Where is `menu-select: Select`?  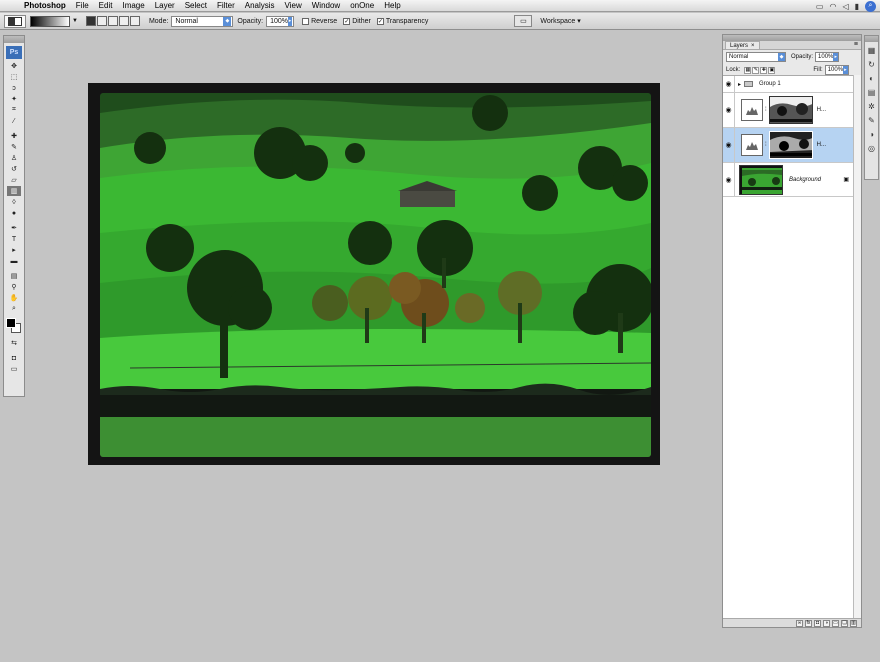 menu-select: Select is located at coordinates (196, 5).